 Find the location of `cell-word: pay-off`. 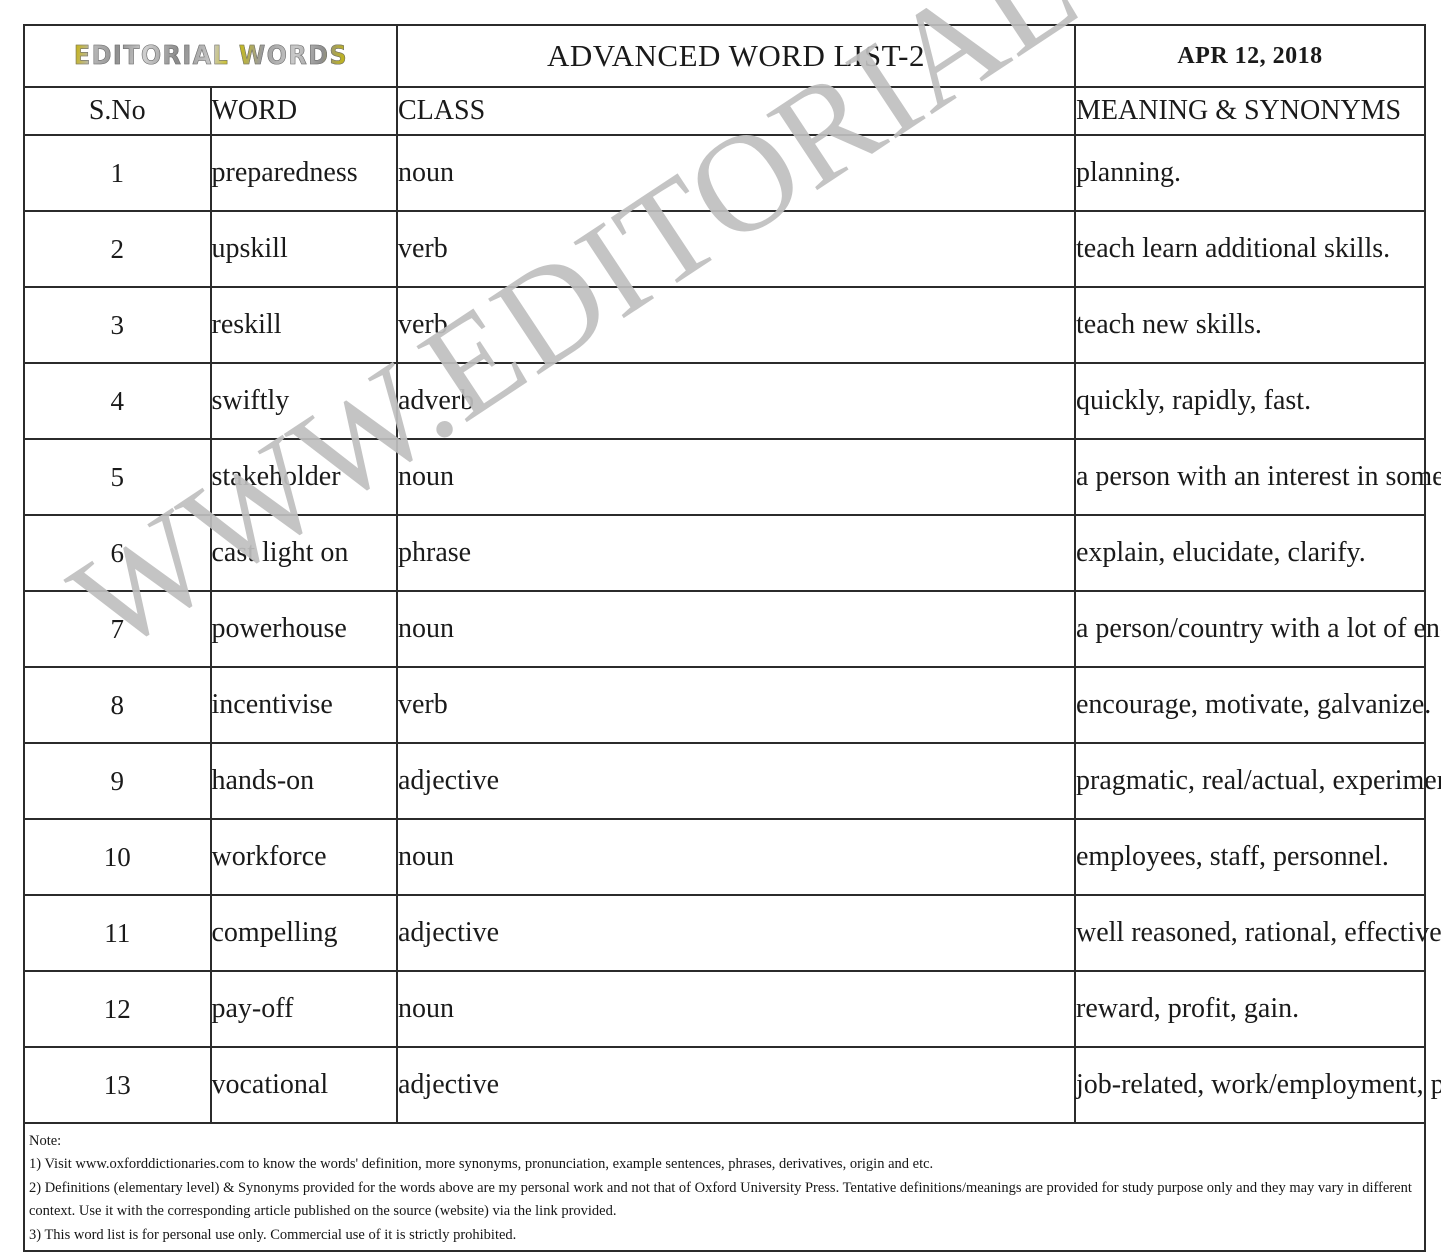

cell-word: pay-off is located at coordinates (303, 1009).